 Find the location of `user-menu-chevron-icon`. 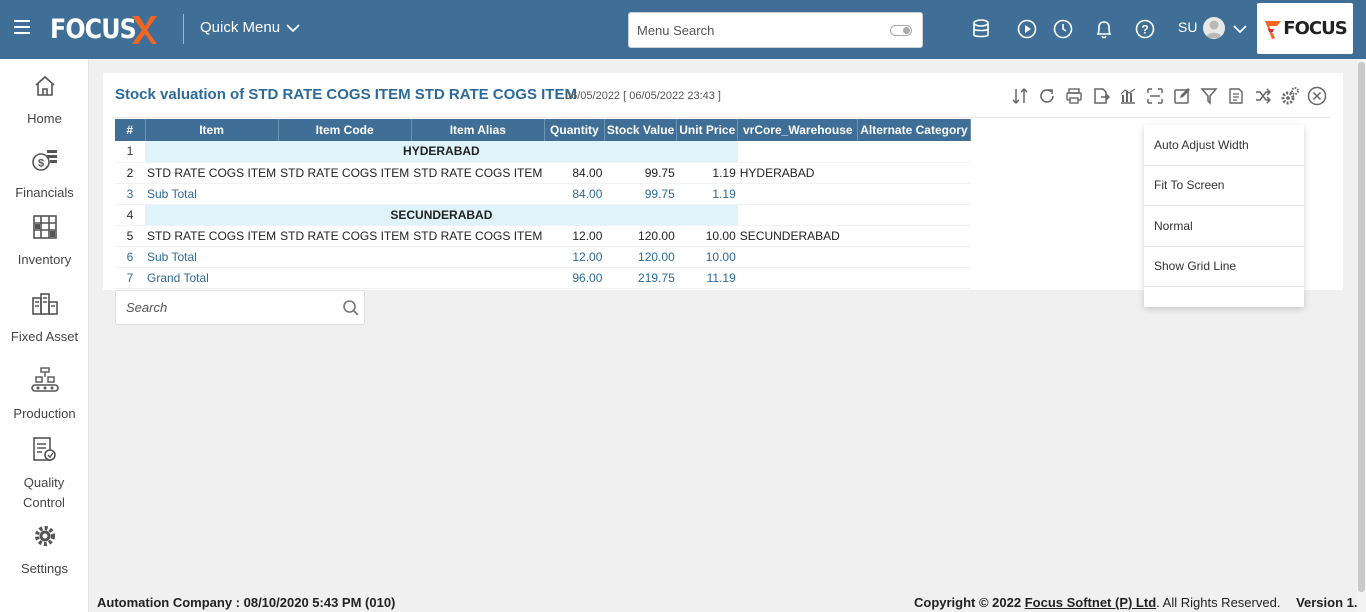

user-menu-chevron-icon is located at coordinates (1240, 29).